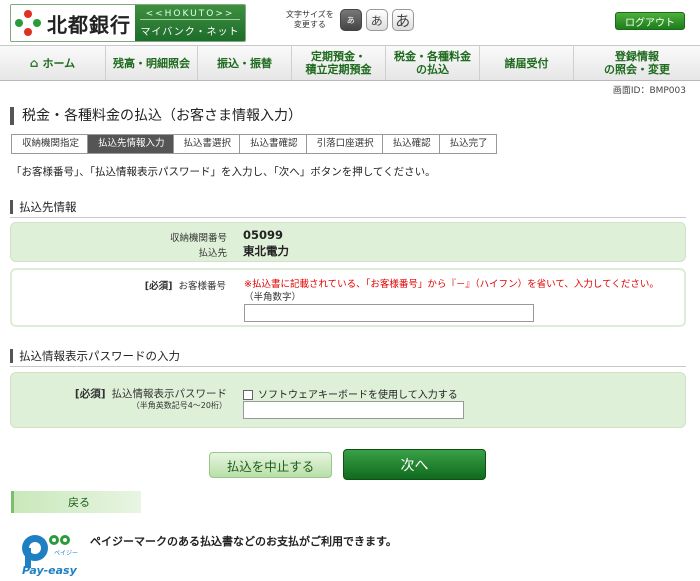  Describe the element at coordinates (131, 144) in the screenshot. I see `step-item-active: 払込先情報入力` at that location.